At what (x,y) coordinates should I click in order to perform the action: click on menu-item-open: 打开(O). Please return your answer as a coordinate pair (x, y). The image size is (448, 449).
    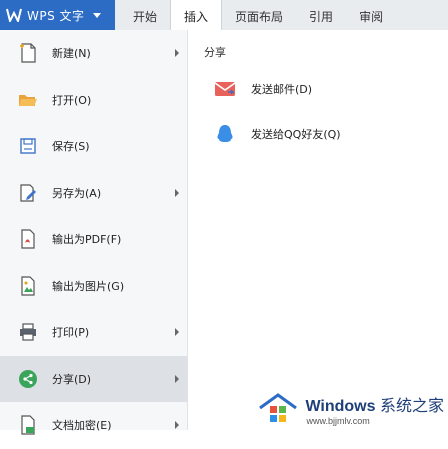
    Looking at the image, I should click on (93, 100).